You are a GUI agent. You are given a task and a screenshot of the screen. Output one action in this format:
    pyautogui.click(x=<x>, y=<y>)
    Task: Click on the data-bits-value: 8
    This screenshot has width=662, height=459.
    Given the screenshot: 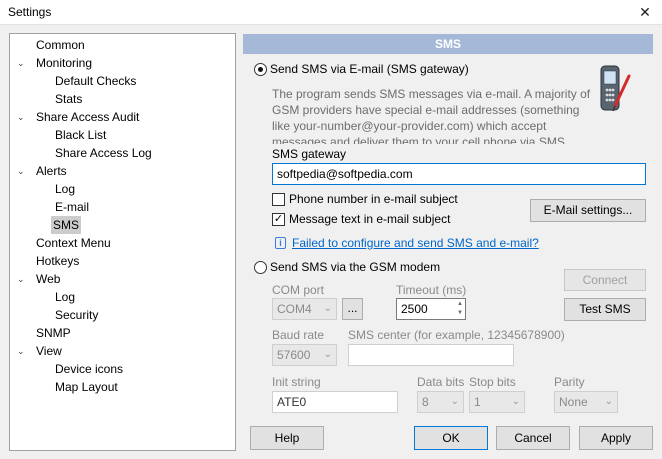 What is the action you would take?
    pyautogui.click(x=425, y=402)
    